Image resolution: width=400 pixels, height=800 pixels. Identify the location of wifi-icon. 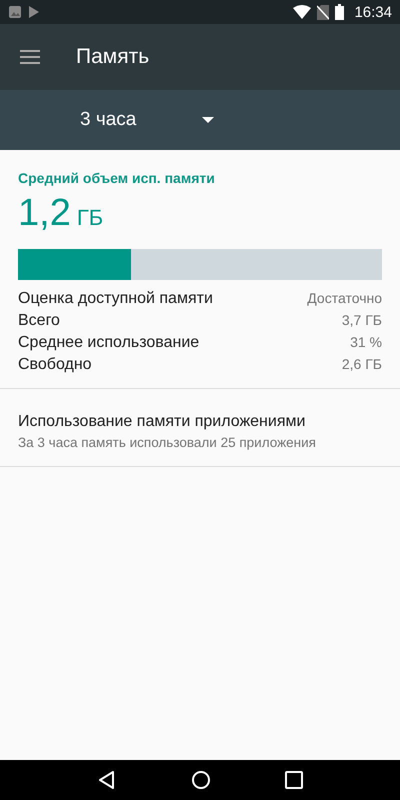
(302, 12).